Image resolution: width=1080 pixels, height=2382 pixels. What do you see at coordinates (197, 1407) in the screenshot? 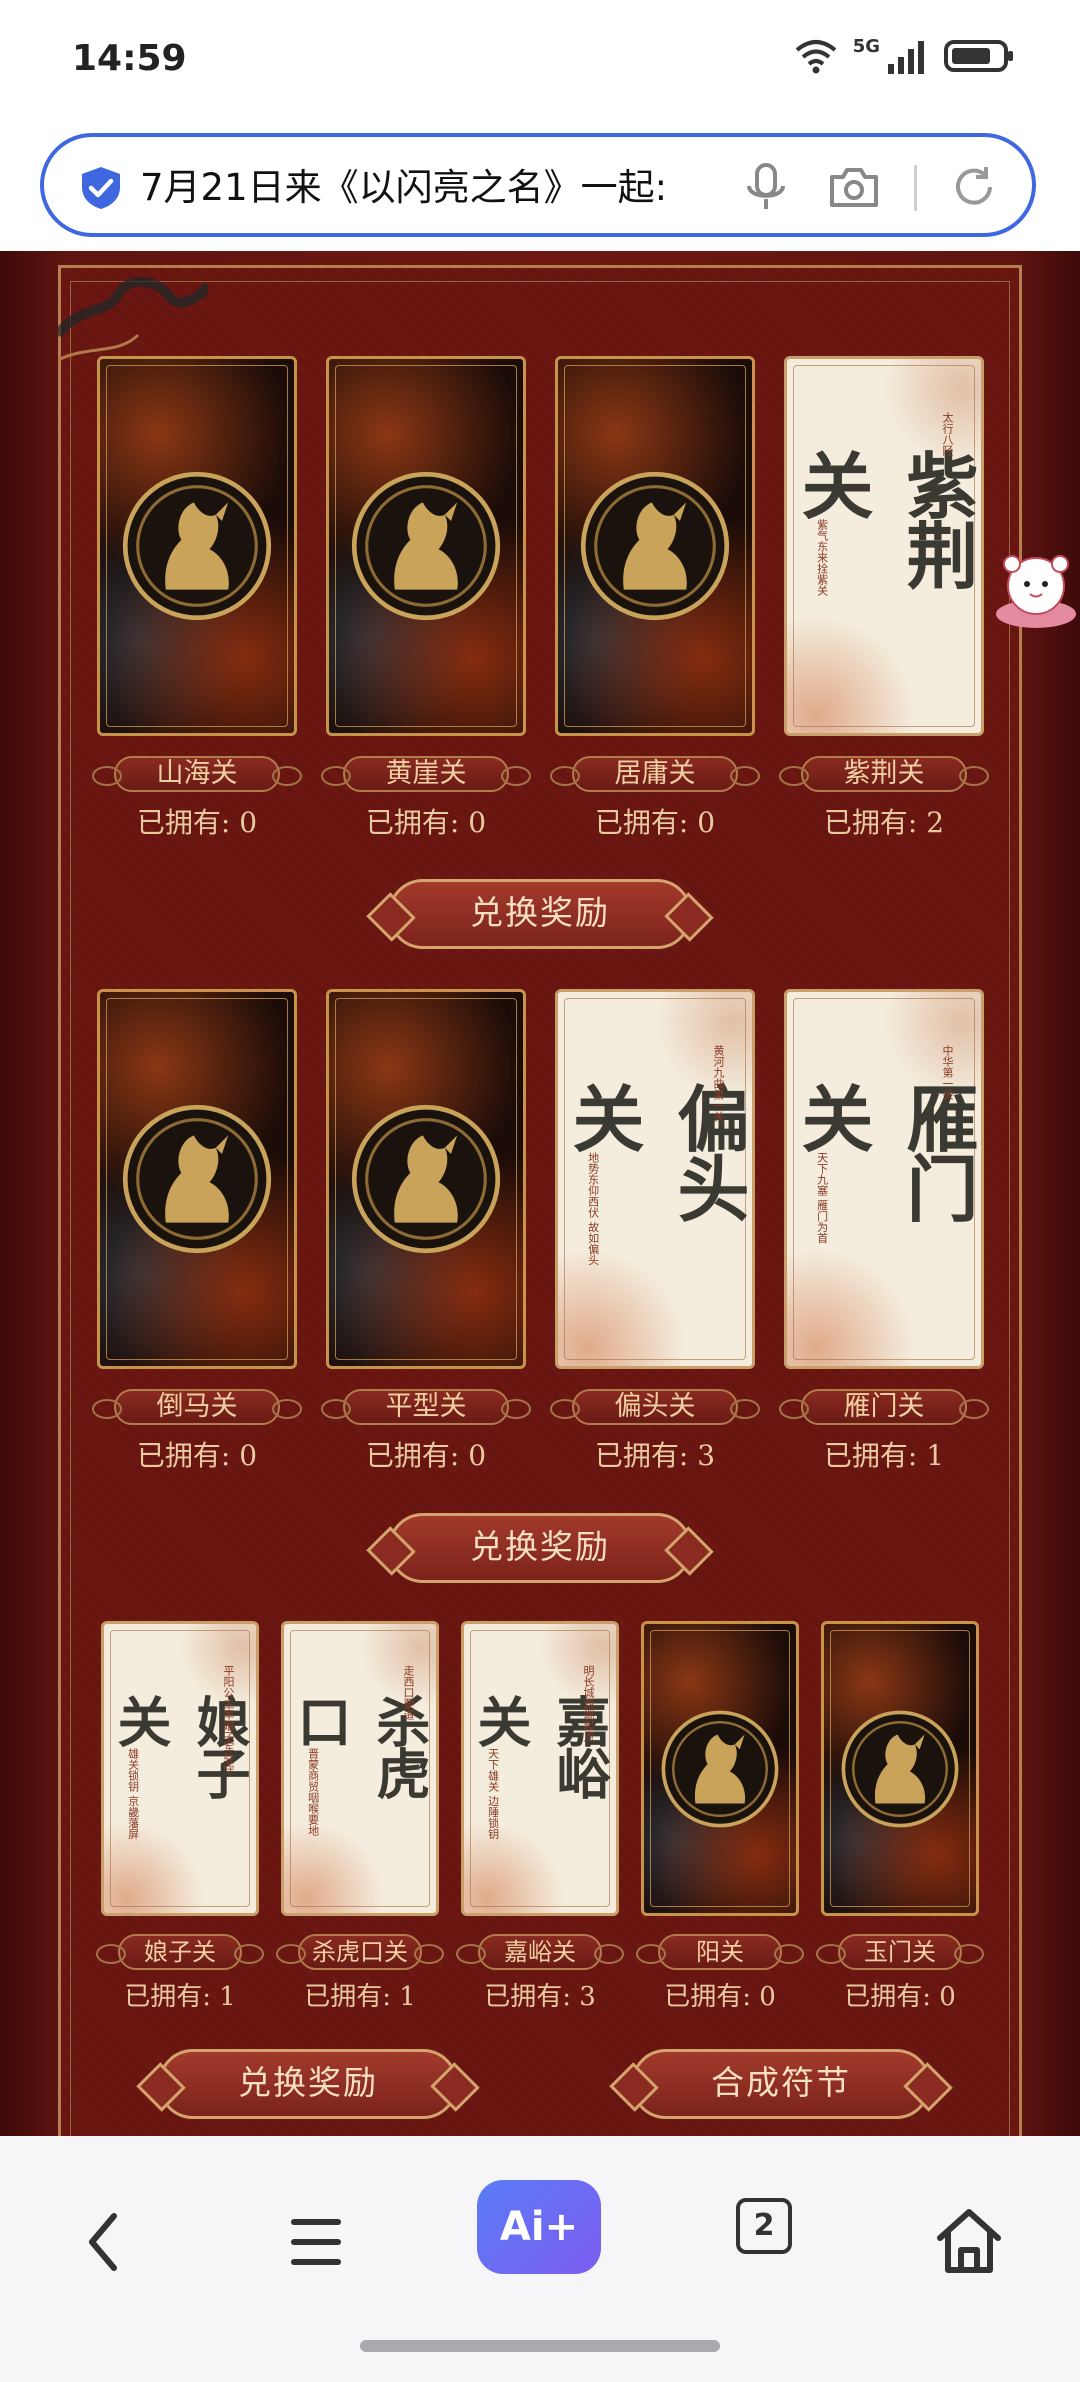
I see `card-name-label: 倒马关` at bounding box center [197, 1407].